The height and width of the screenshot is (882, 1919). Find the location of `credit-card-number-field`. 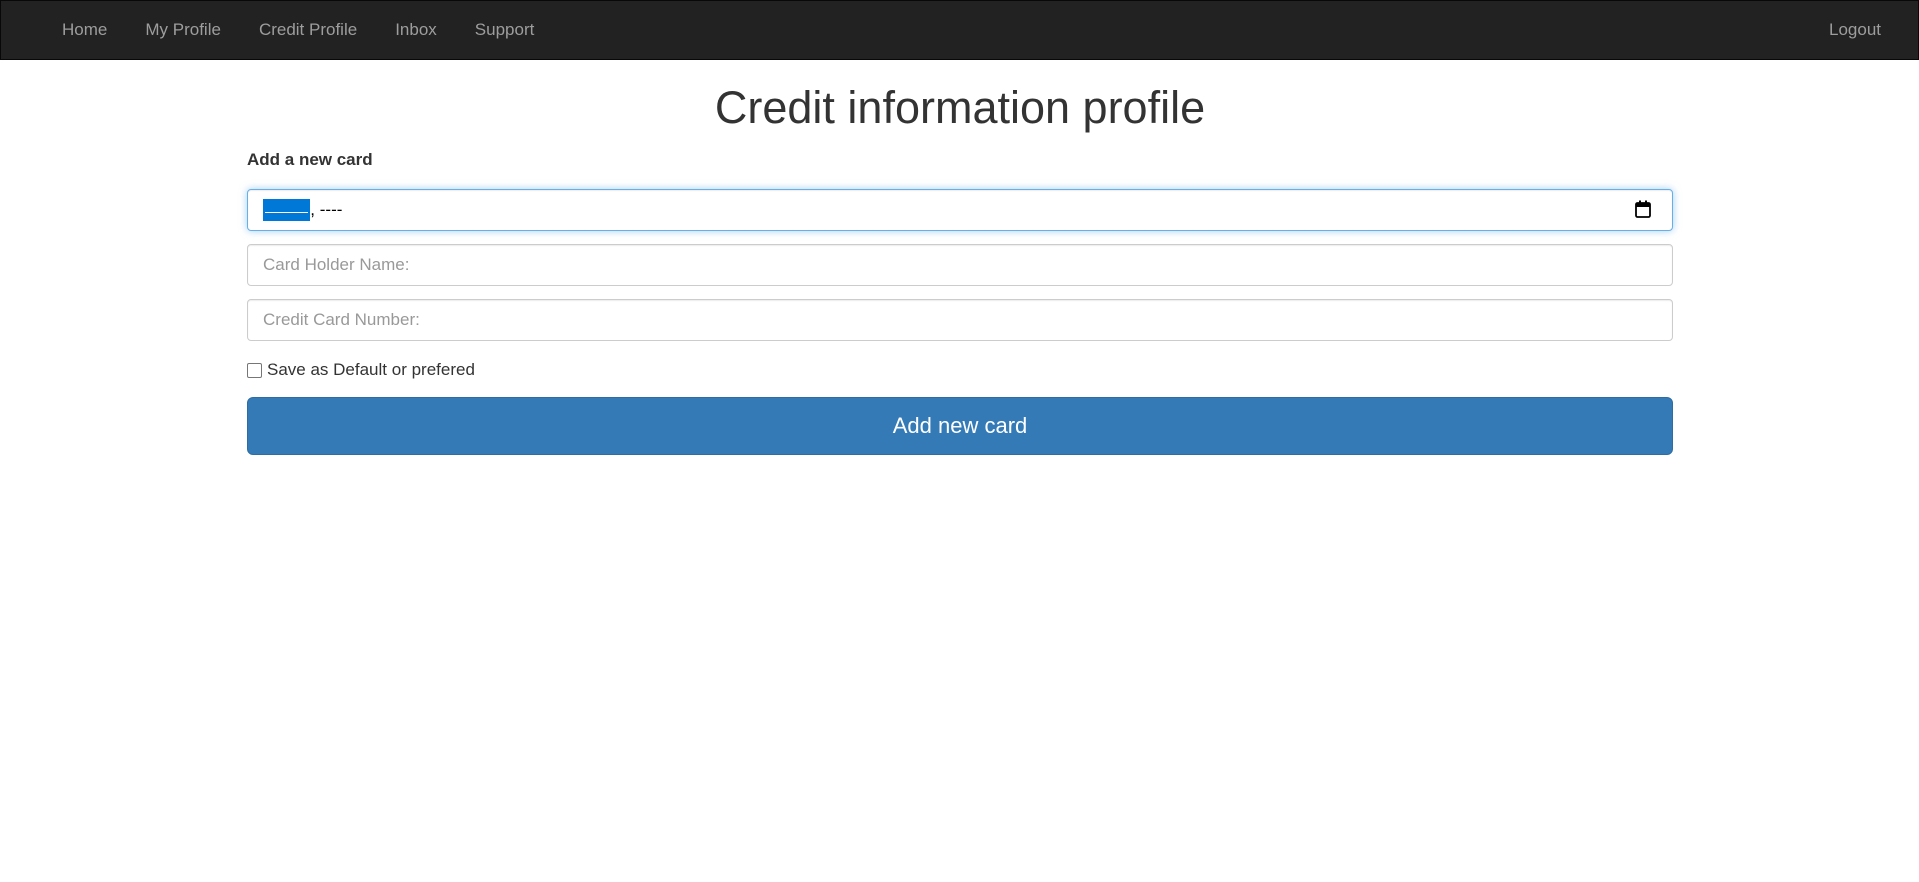

credit-card-number-field is located at coordinates (960, 320).